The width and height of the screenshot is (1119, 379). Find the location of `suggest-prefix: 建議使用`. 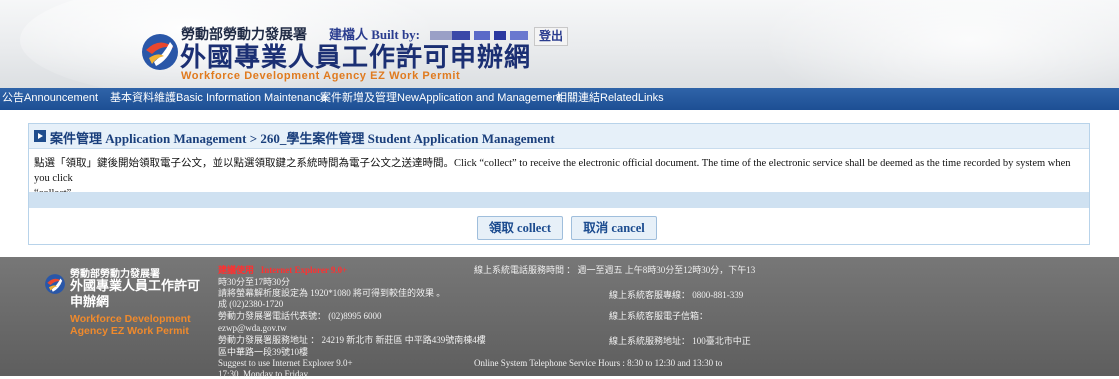

suggest-prefix: 建議使用 is located at coordinates (236, 270).